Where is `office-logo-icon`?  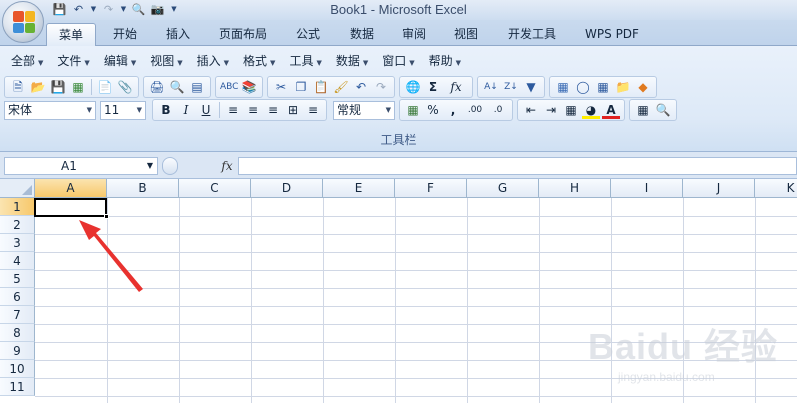 office-logo-icon is located at coordinates (24, 22).